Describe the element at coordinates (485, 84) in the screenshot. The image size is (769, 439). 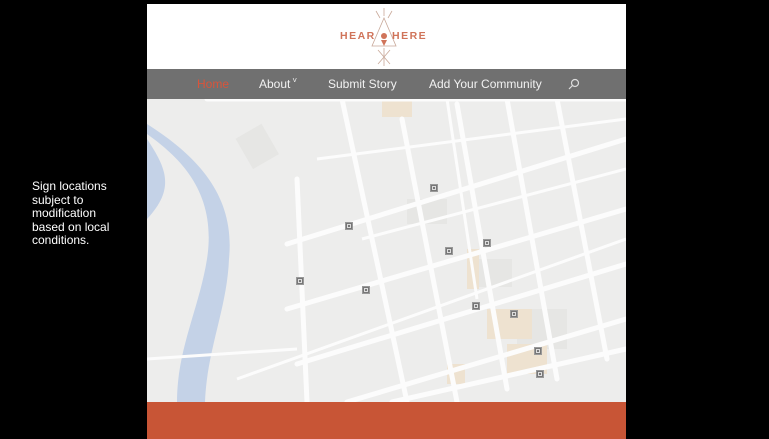
I see `nav-add-your-community: Add Your Community` at that location.